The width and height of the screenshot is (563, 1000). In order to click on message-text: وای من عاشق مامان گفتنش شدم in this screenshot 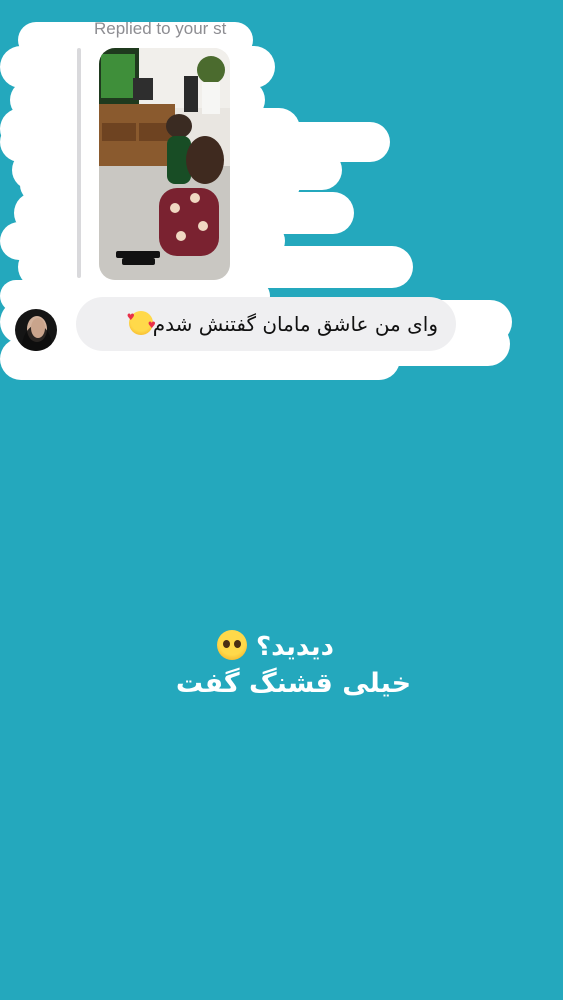, I will do `click(295, 324)`.